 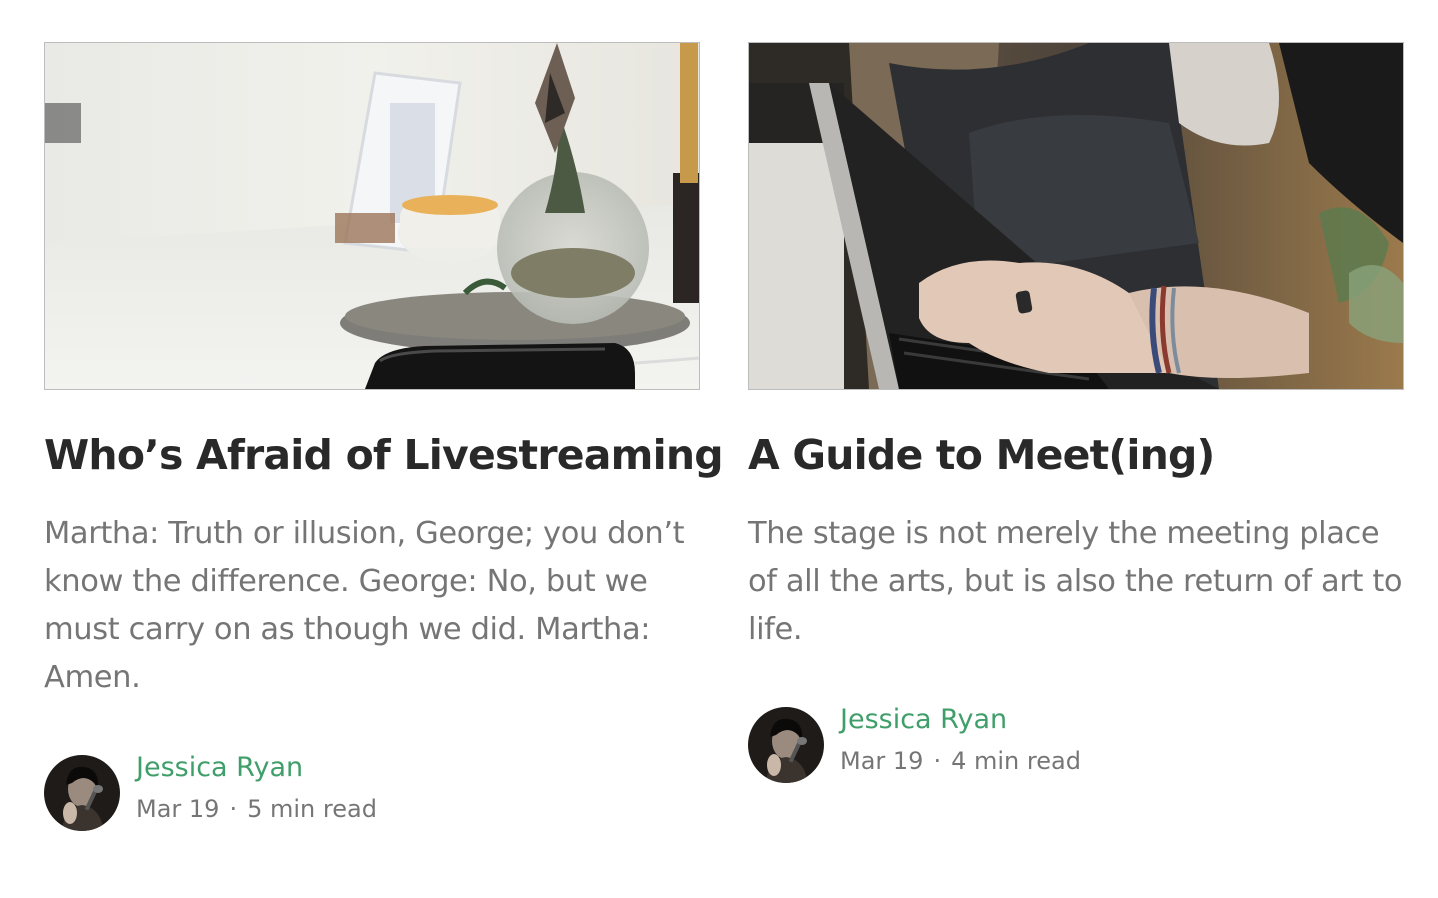 I want to click on read-time: 5 min read, so click(x=312, y=809).